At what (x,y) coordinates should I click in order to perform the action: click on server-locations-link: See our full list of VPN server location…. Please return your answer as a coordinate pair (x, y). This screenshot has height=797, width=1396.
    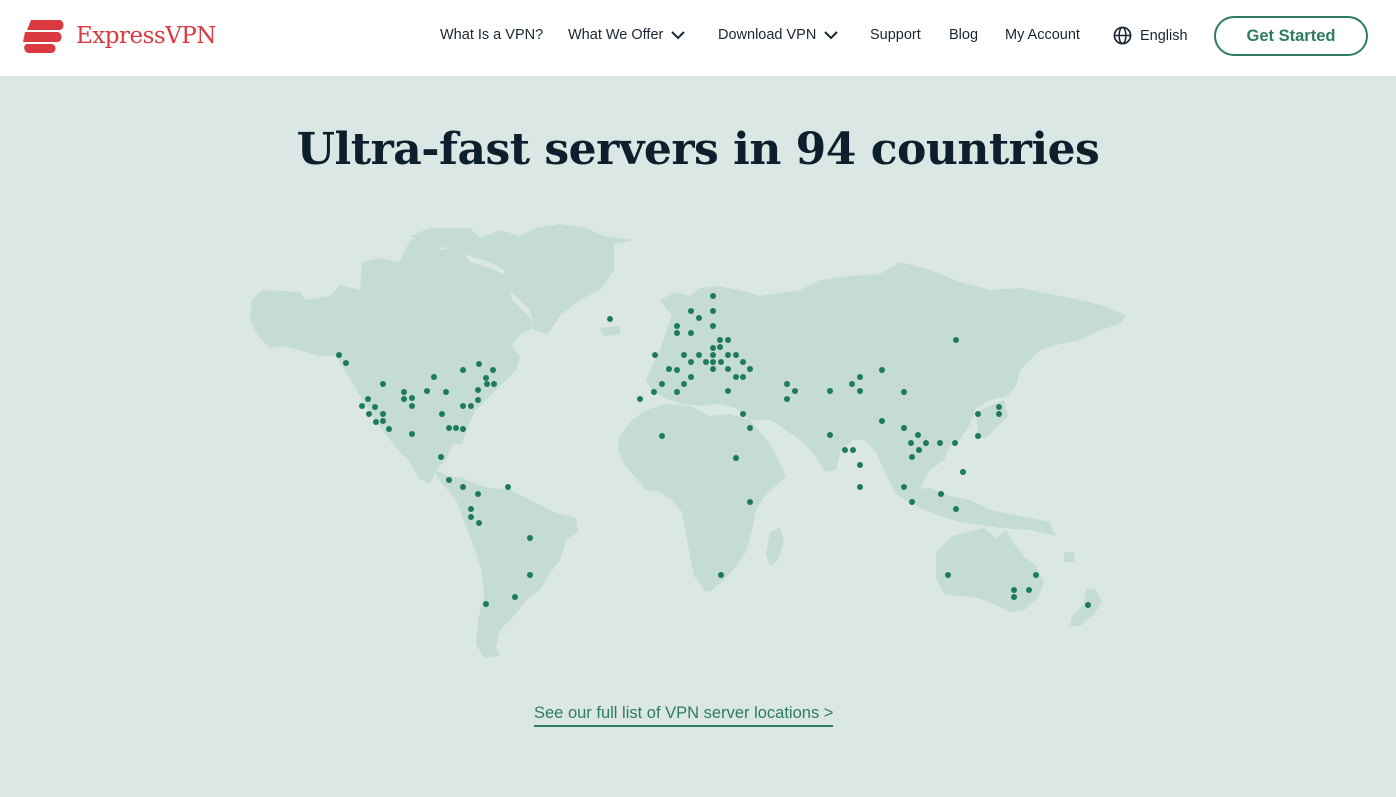
    Looking at the image, I should click on (684, 715).